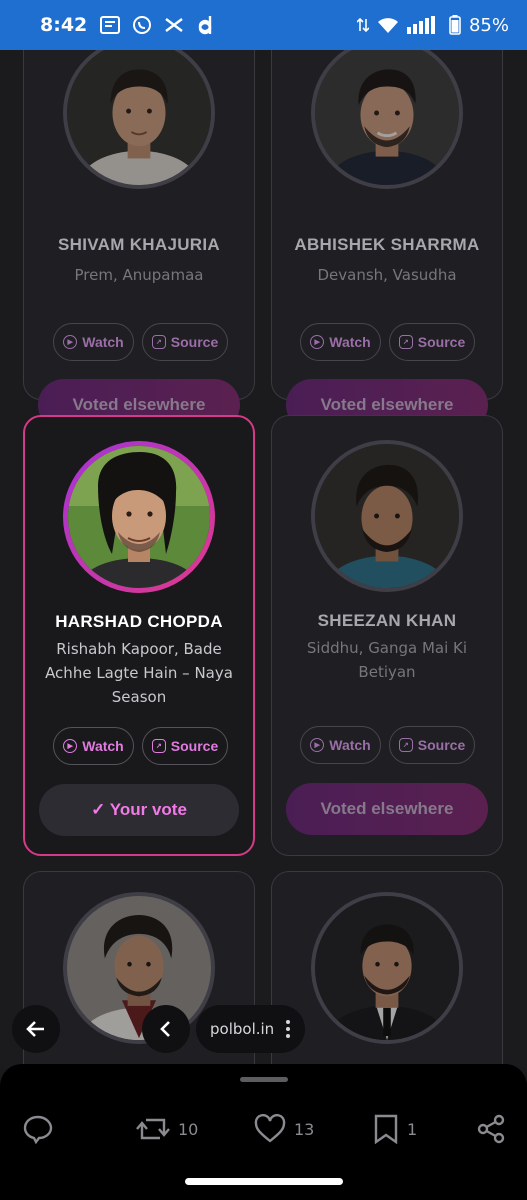  What do you see at coordinates (387, 620) in the screenshot?
I see `candidate-name: SHEEZAN KHAN` at bounding box center [387, 620].